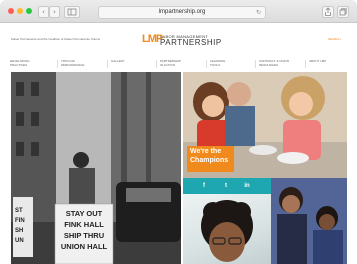 This screenshot has height=264, width=357. Describe the element at coordinates (20, 221) in the screenshot. I see `svg-text: FIN` at that location.